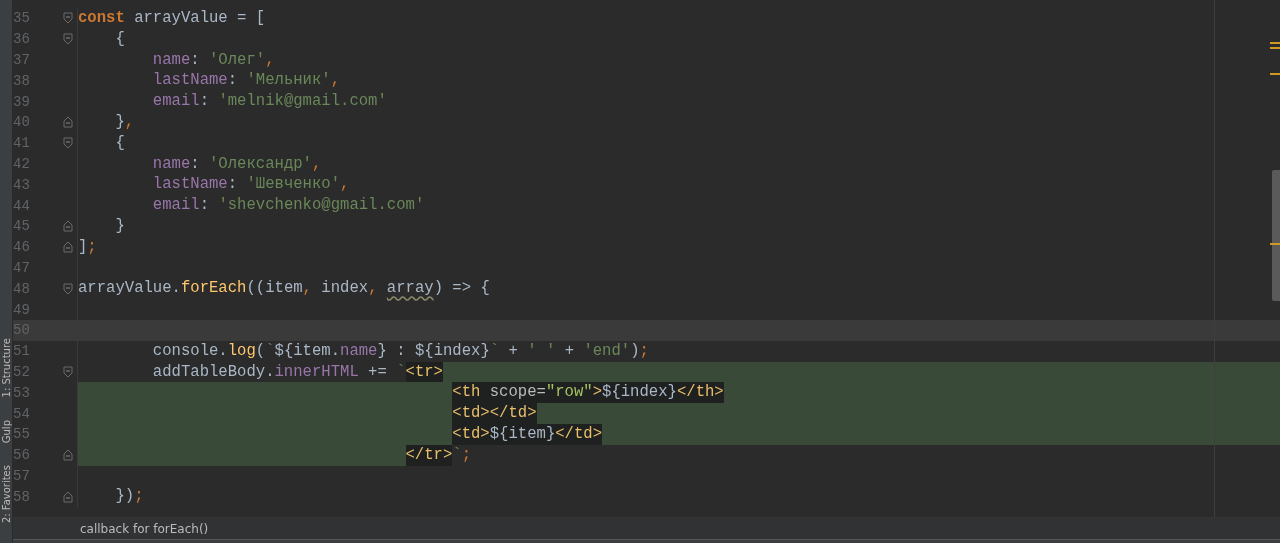 The image size is (1280, 543). I want to click on code-token: 'end', so click(607, 351).